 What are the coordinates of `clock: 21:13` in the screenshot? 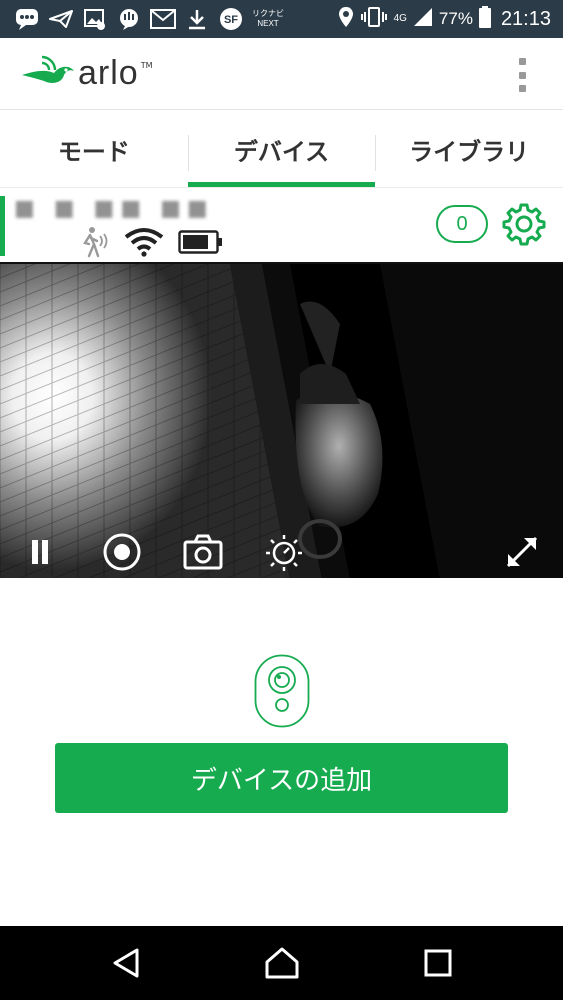 It's located at (525, 18).